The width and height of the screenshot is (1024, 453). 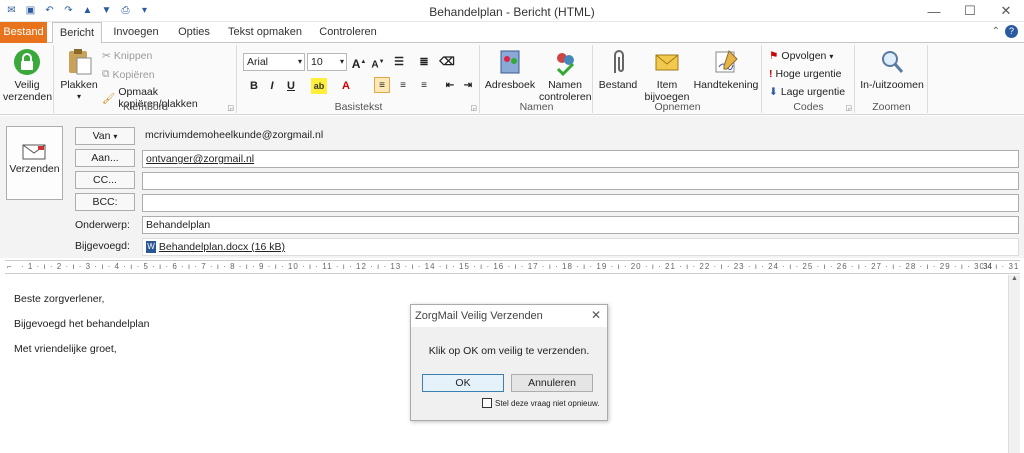 I want to click on bold-icon: B, so click(x=254, y=86).